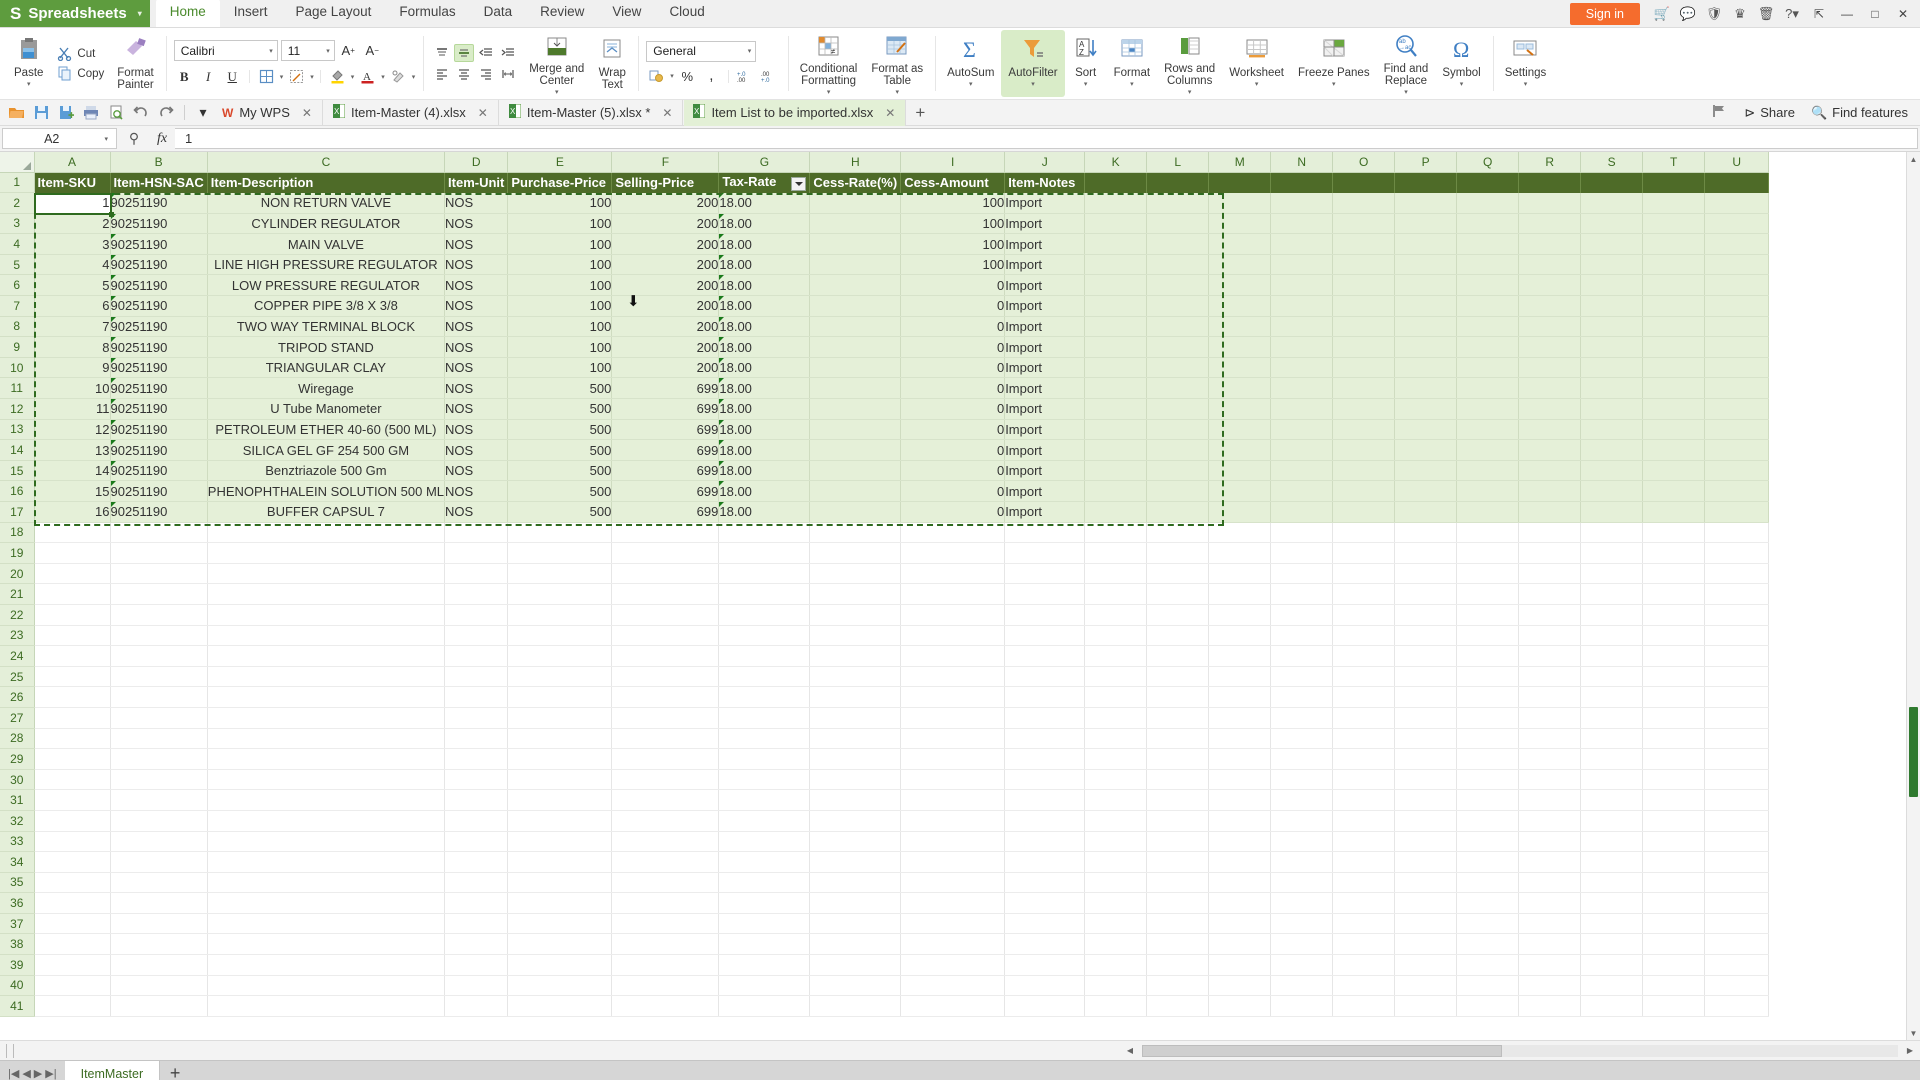  What do you see at coordinates (1045, 512) in the screenshot?
I see `cell-J17: Import` at bounding box center [1045, 512].